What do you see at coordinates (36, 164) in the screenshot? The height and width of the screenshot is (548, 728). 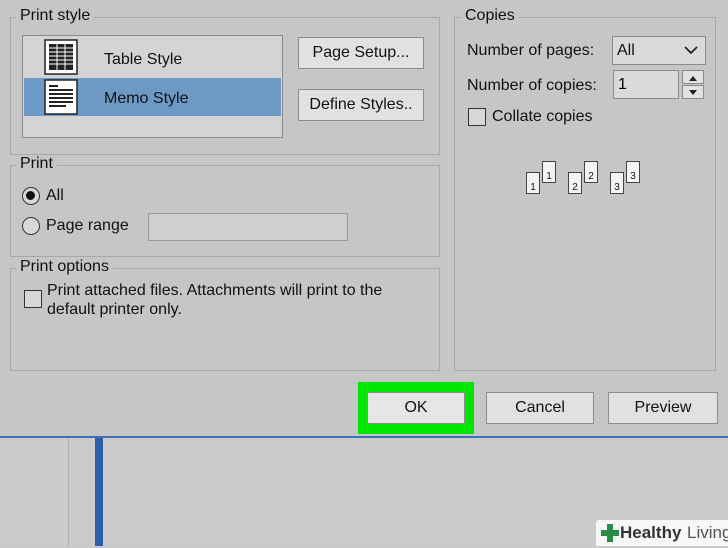 I see `print-legend: Print` at bounding box center [36, 164].